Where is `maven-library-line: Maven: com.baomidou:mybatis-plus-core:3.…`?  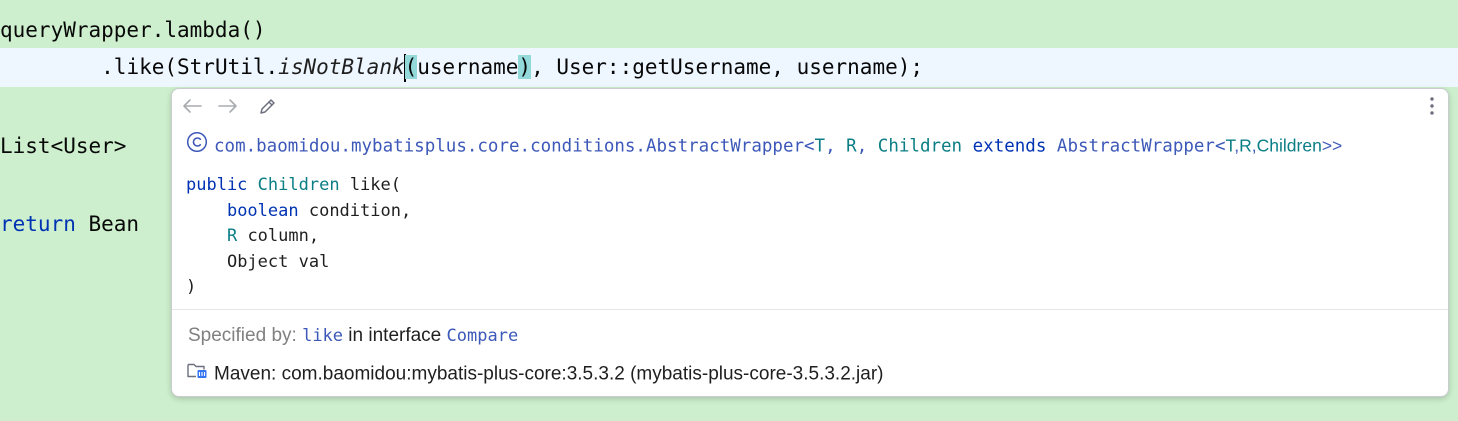
maven-library-line: Maven: com.baomidou:mybatis-plus-core:3.… is located at coordinates (535, 374).